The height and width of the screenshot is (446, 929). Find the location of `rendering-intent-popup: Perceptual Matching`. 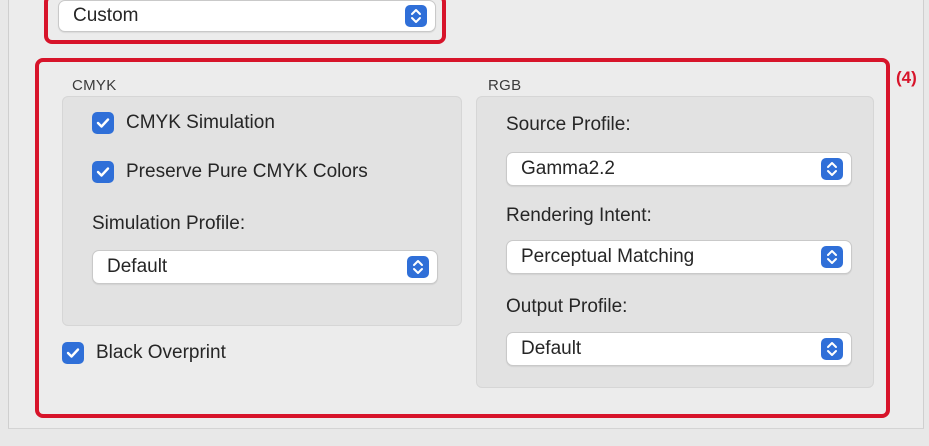

rendering-intent-popup: Perceptual Matching is located at coordinates (679, 257).